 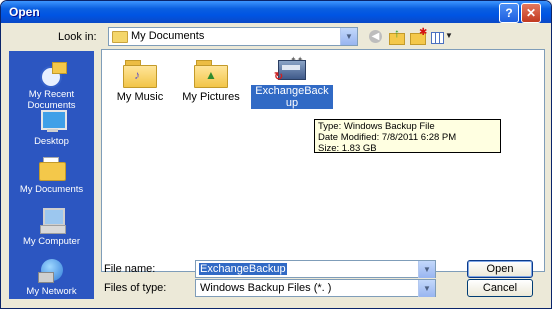 What do you see at coordinates (211, 97) in the screenshot?
I see `file-item-label: My Pictures` at bounding box center [211, 97].